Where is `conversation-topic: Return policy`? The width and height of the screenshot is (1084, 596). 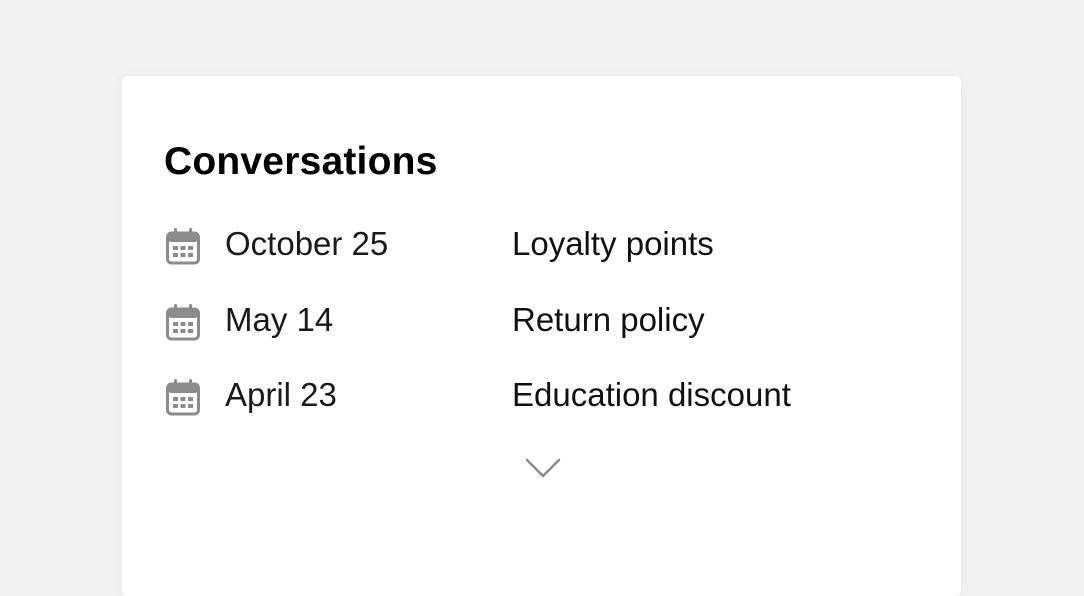
conversation-topic: Return policy is located at coordinates (608, 320).